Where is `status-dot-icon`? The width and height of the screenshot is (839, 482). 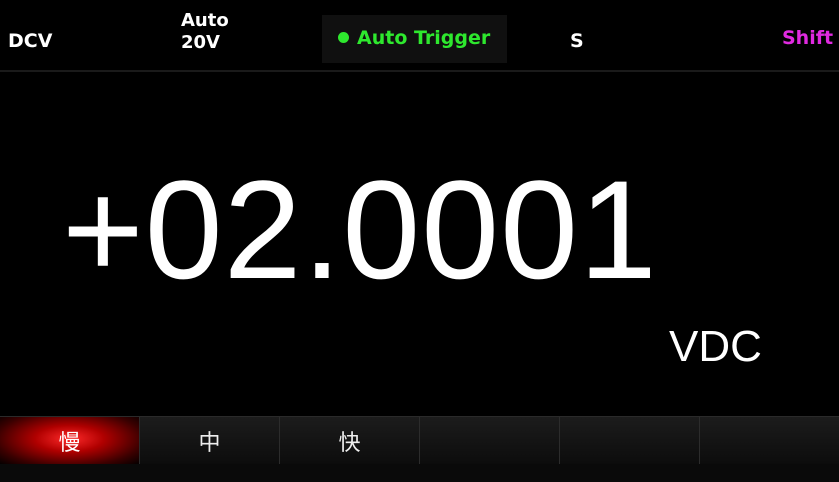 status-dot-icon is located at coordinates (343, 37).